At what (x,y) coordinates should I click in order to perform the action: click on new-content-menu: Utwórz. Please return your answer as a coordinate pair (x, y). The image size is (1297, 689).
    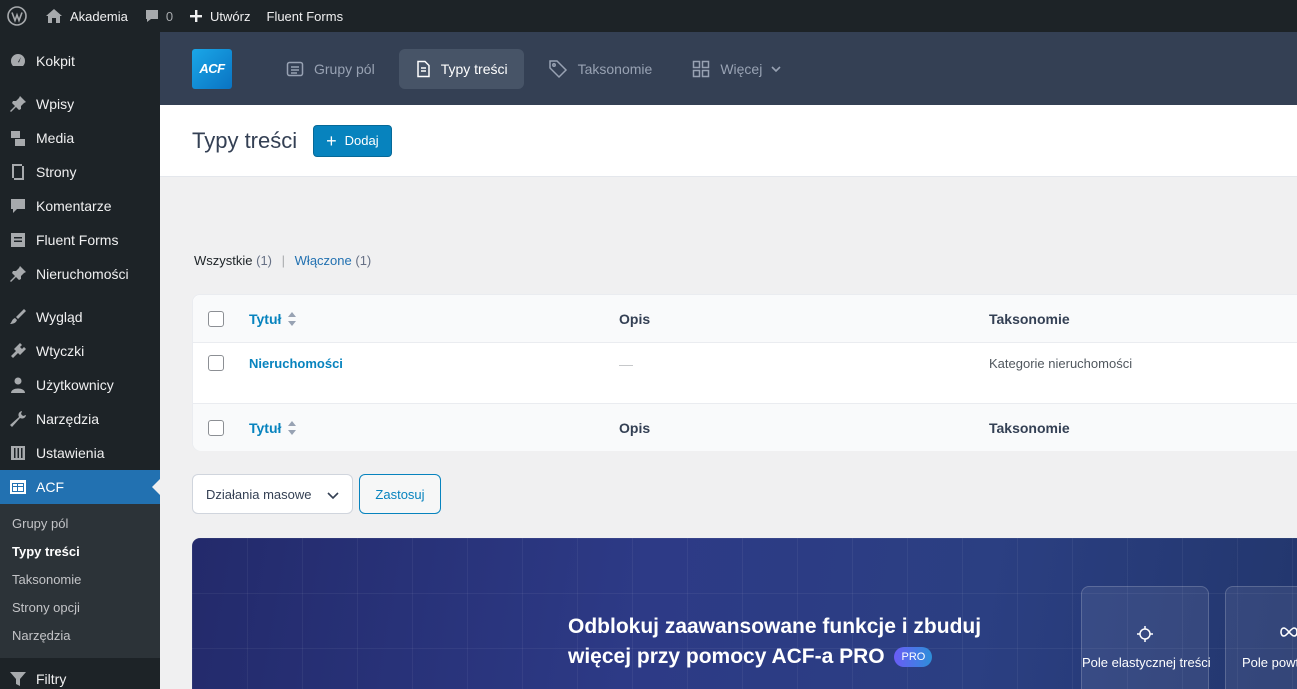
    Looking at the image, I should click on (219, 16).